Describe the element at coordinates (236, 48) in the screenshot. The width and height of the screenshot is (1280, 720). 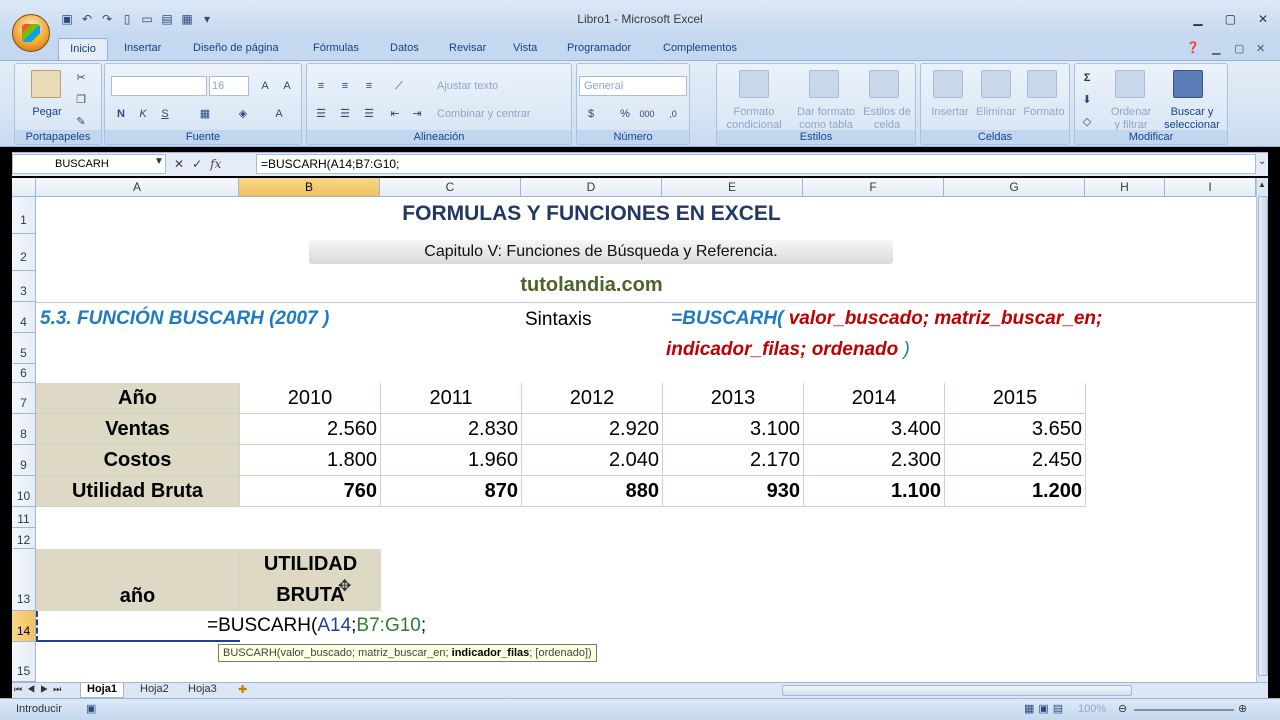
I see `tab-diseno-pagina: Diseño de página` at that location.